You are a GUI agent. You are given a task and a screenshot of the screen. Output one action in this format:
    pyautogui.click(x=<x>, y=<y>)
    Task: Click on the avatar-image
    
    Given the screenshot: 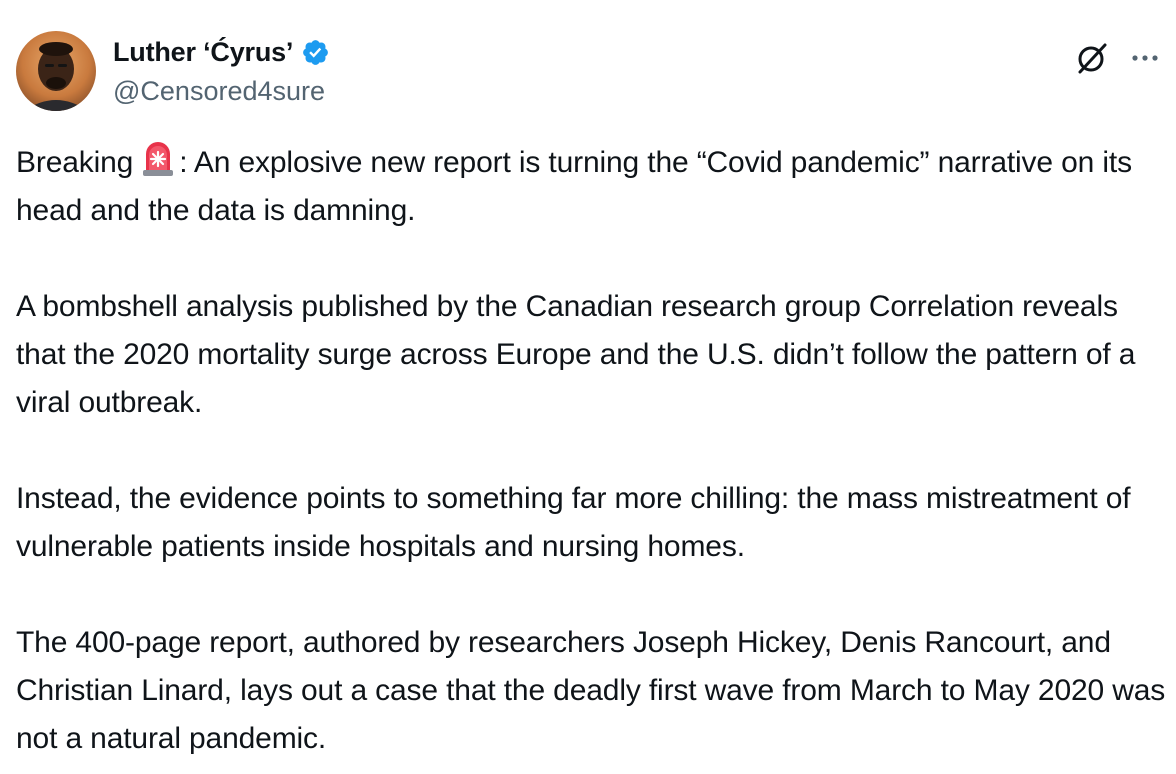 What is the action you would take?
    pyautogui.click(x=56, y=71)
    